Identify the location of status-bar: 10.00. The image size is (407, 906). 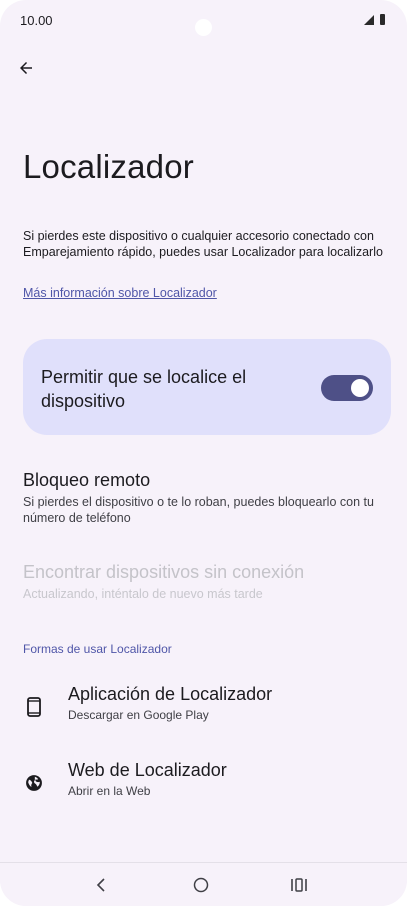
(203, 20).